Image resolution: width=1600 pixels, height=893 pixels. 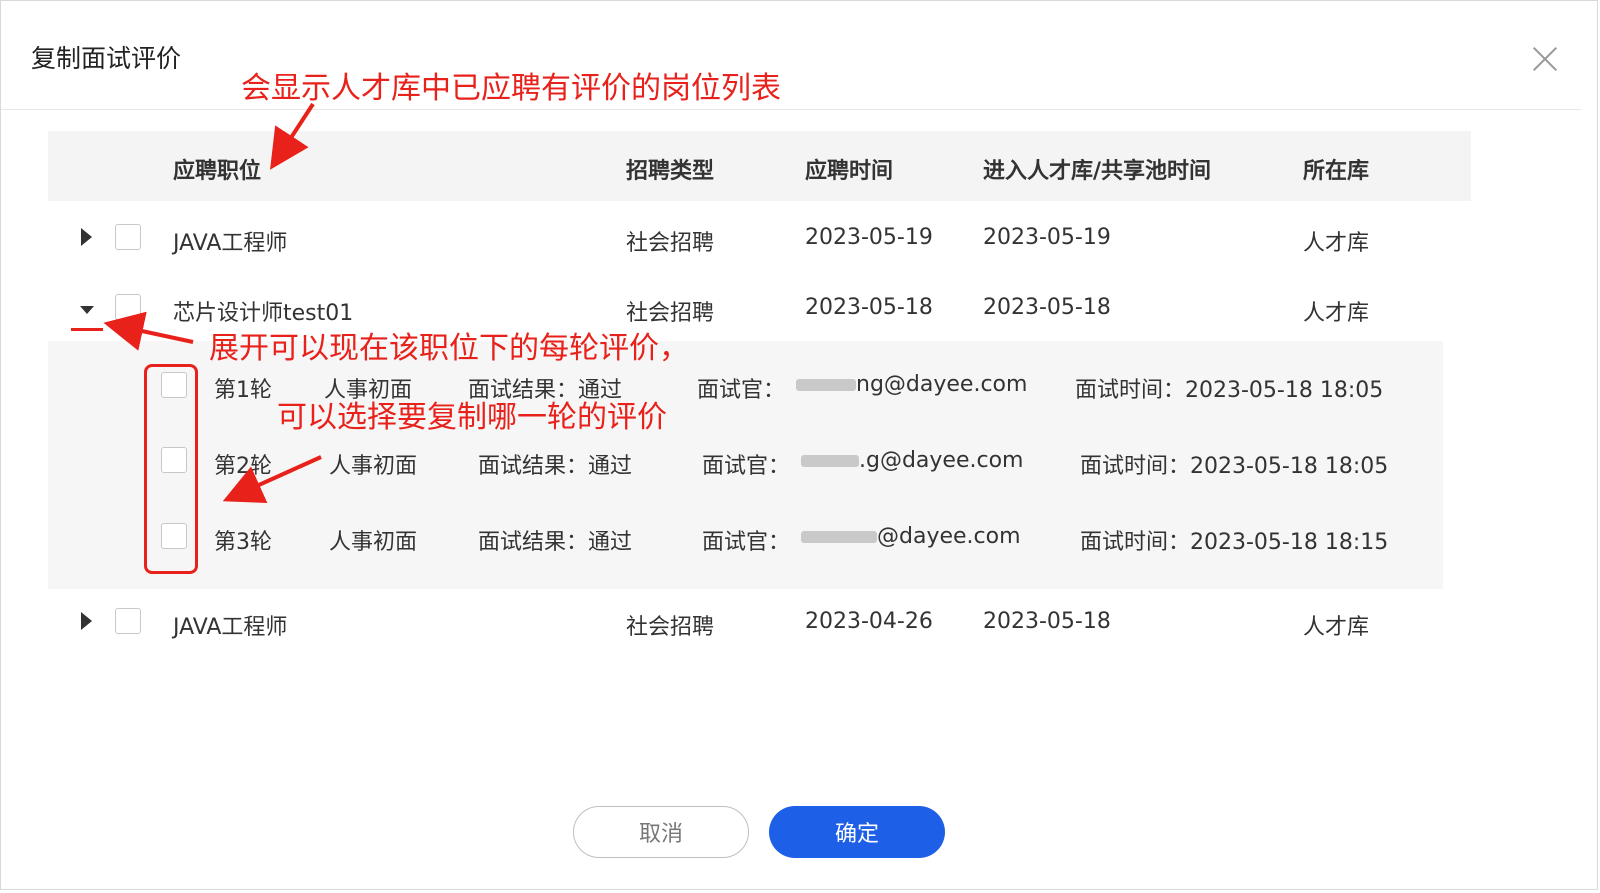 I want to click on annotation-arrow-select, so click(x=272, y=479).